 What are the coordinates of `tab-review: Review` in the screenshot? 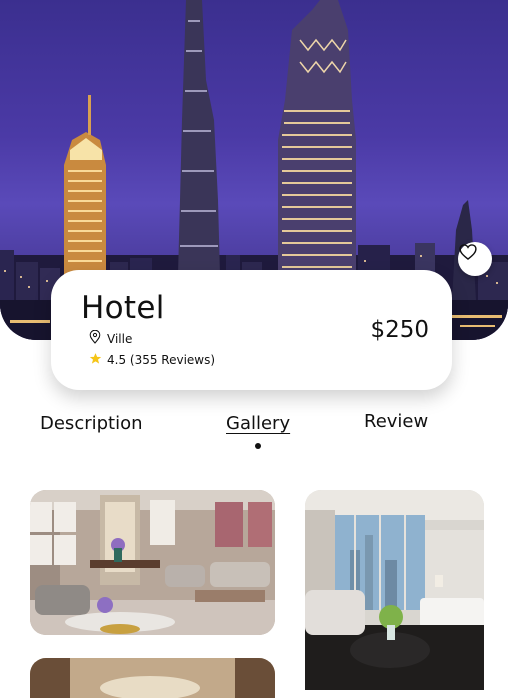 It's located at (396, 421).